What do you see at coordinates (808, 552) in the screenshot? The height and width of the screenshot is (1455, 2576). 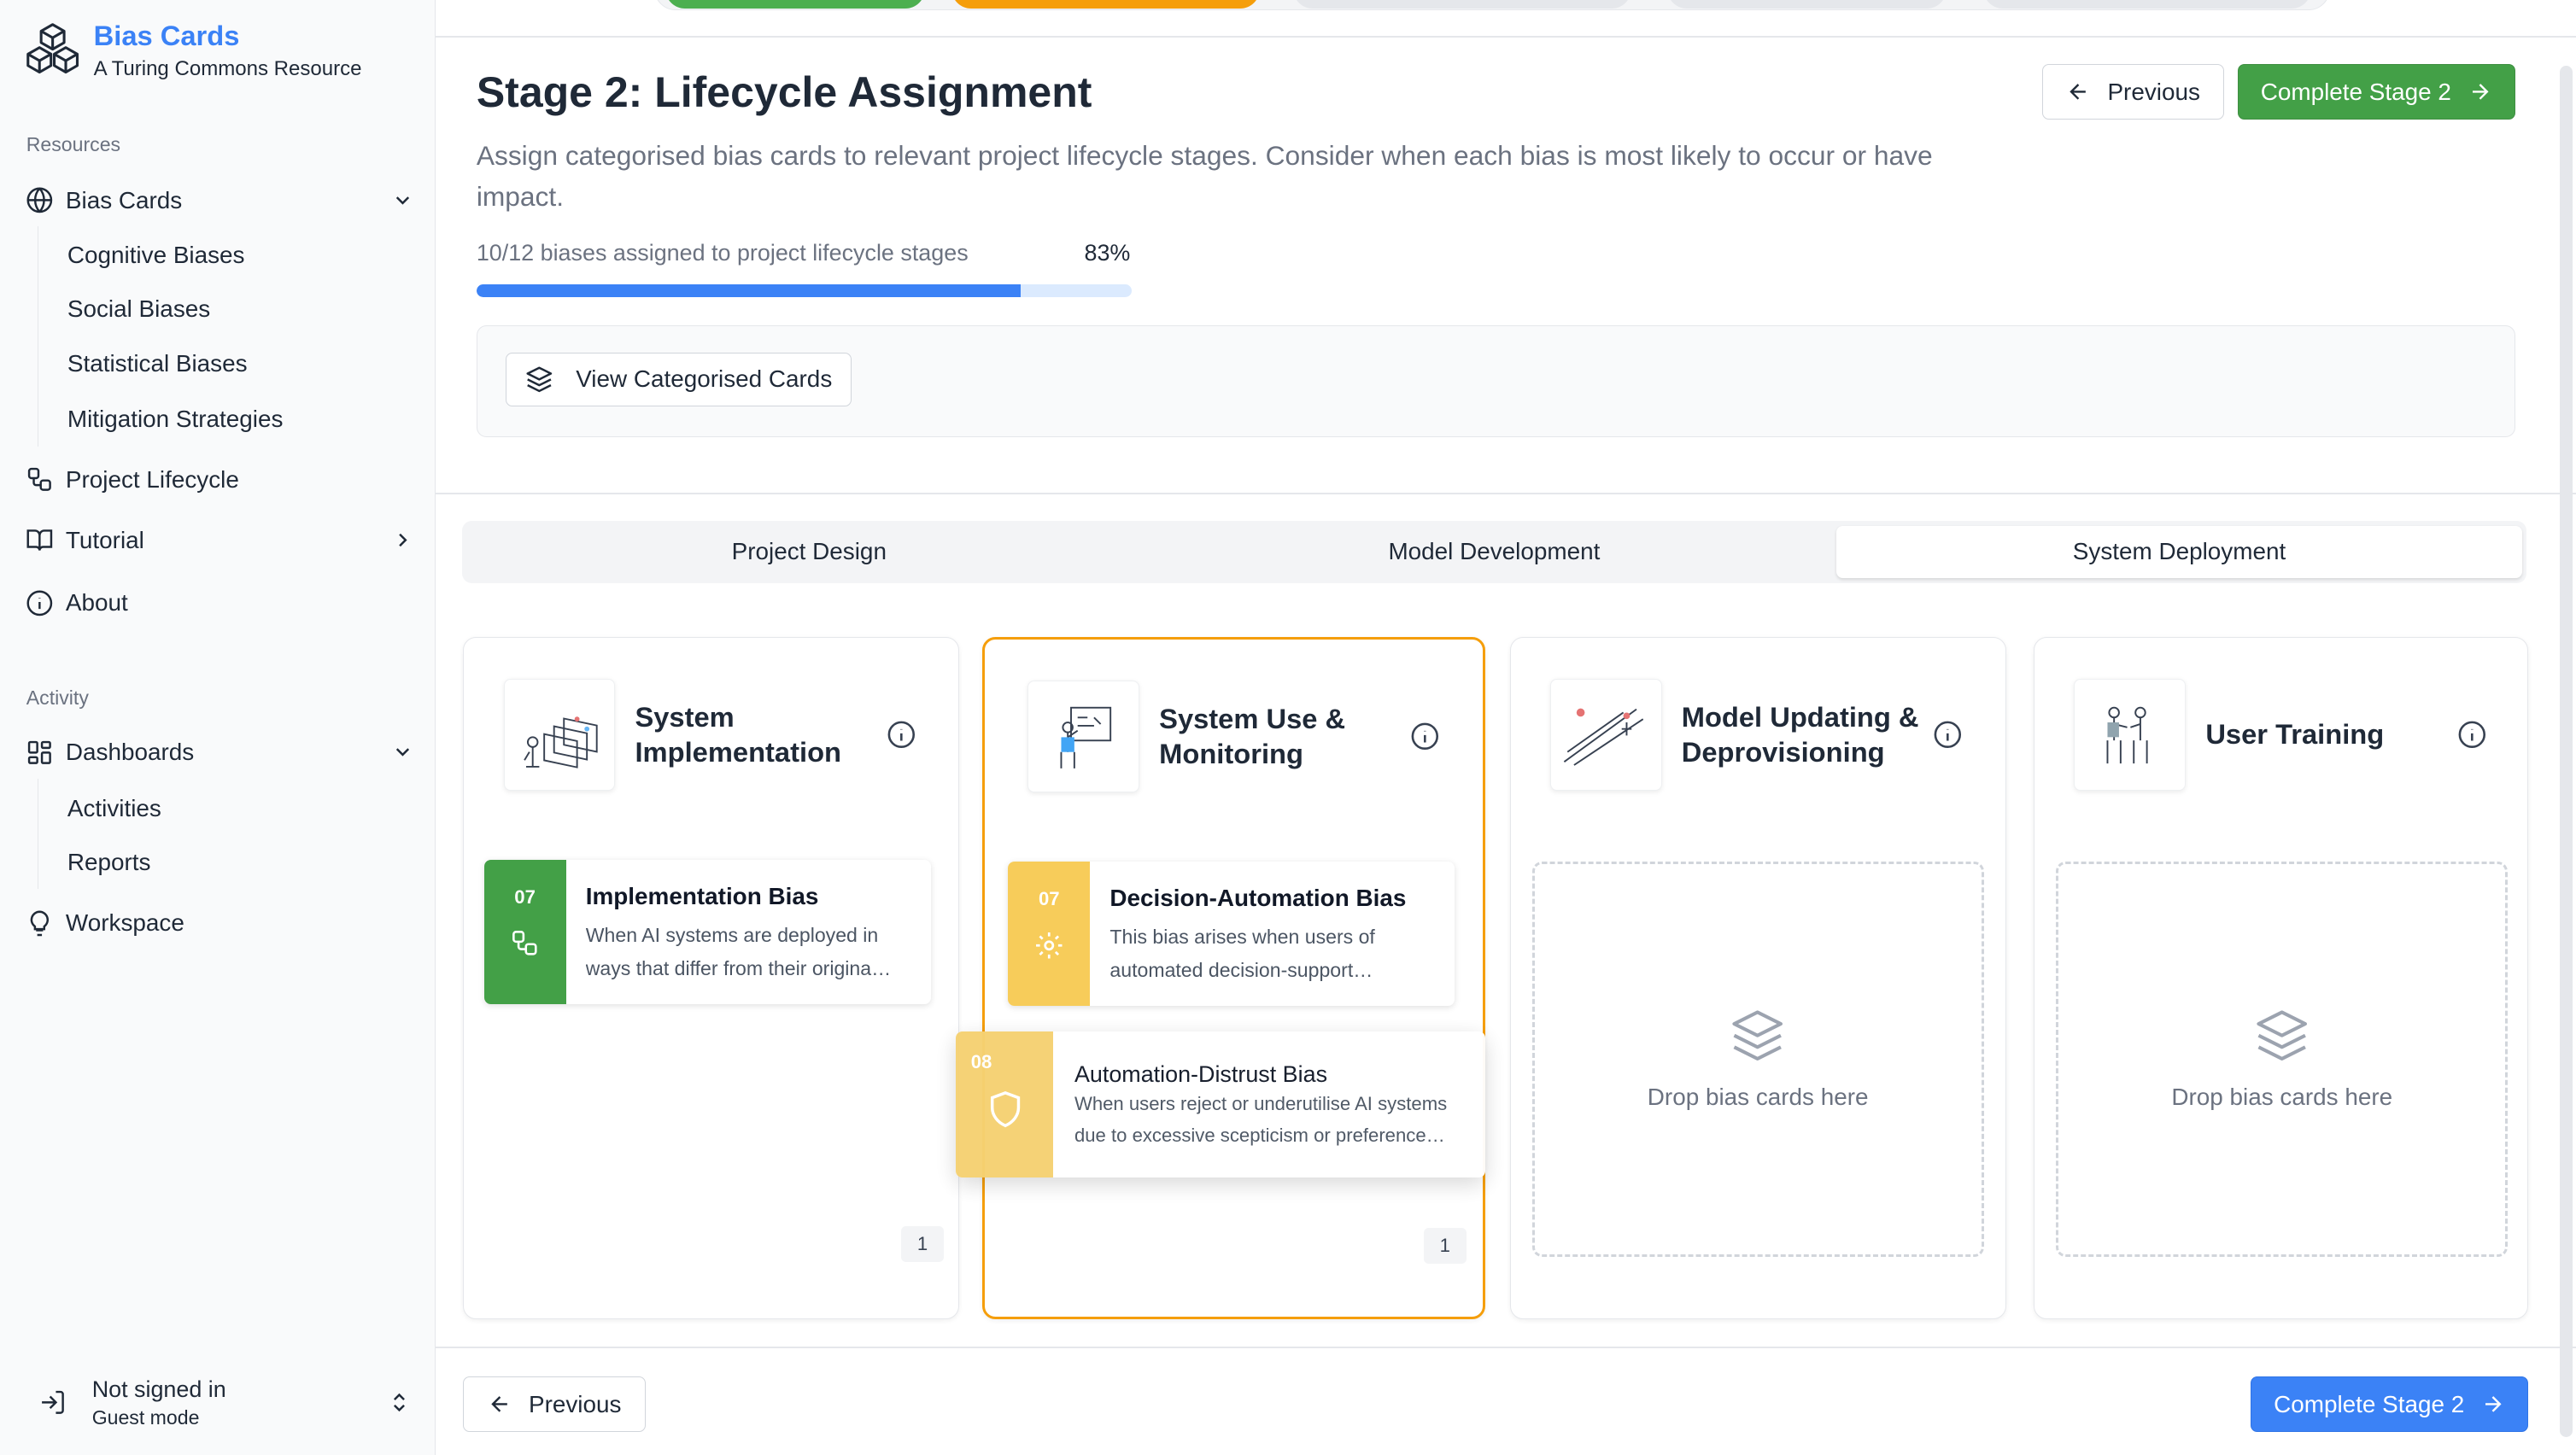 I see `tab-project-design: Project Design` at bounding box center [808, 552].